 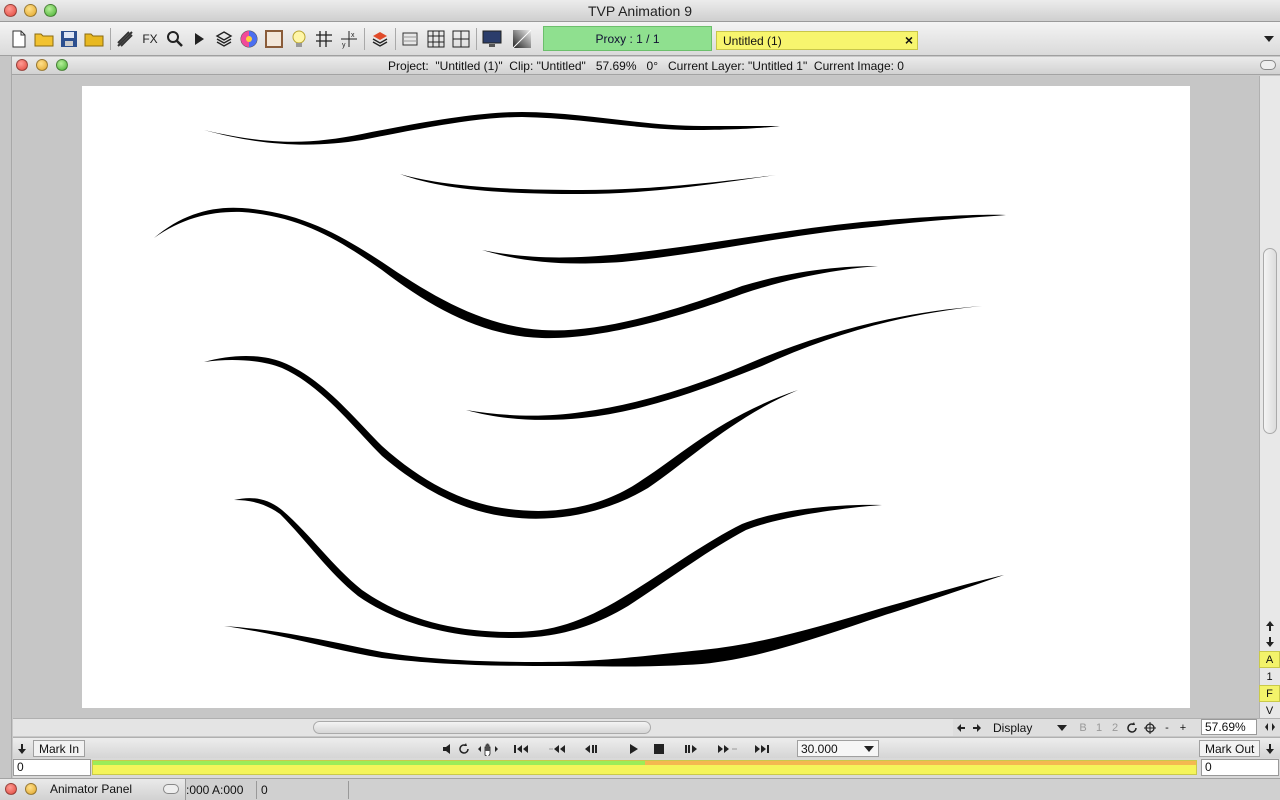 I want to click on zoom-out-button: -, so click(x=1167, y=728).